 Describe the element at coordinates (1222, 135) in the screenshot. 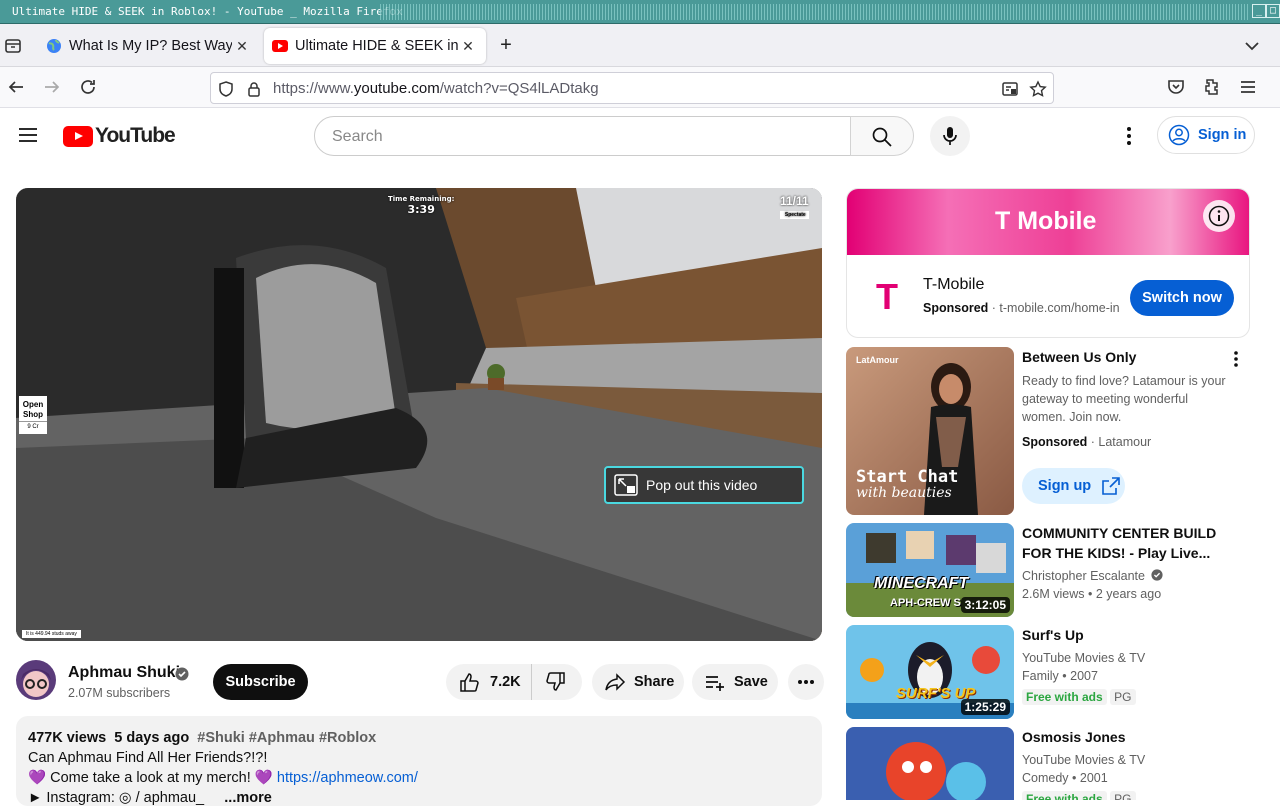

I see `sign-in-label: Sign in` at that location.